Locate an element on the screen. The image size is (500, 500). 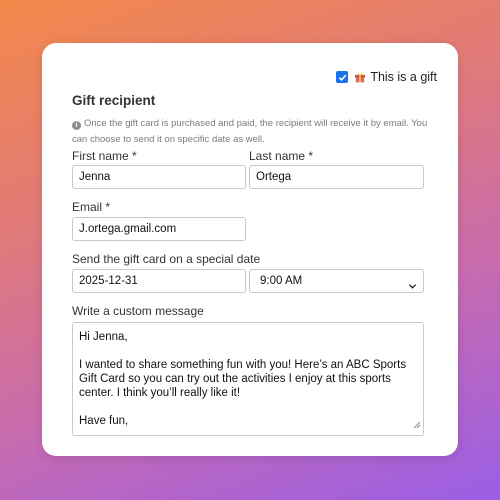
gift-toggle: This is a gift is located at coordinates (386, 77).